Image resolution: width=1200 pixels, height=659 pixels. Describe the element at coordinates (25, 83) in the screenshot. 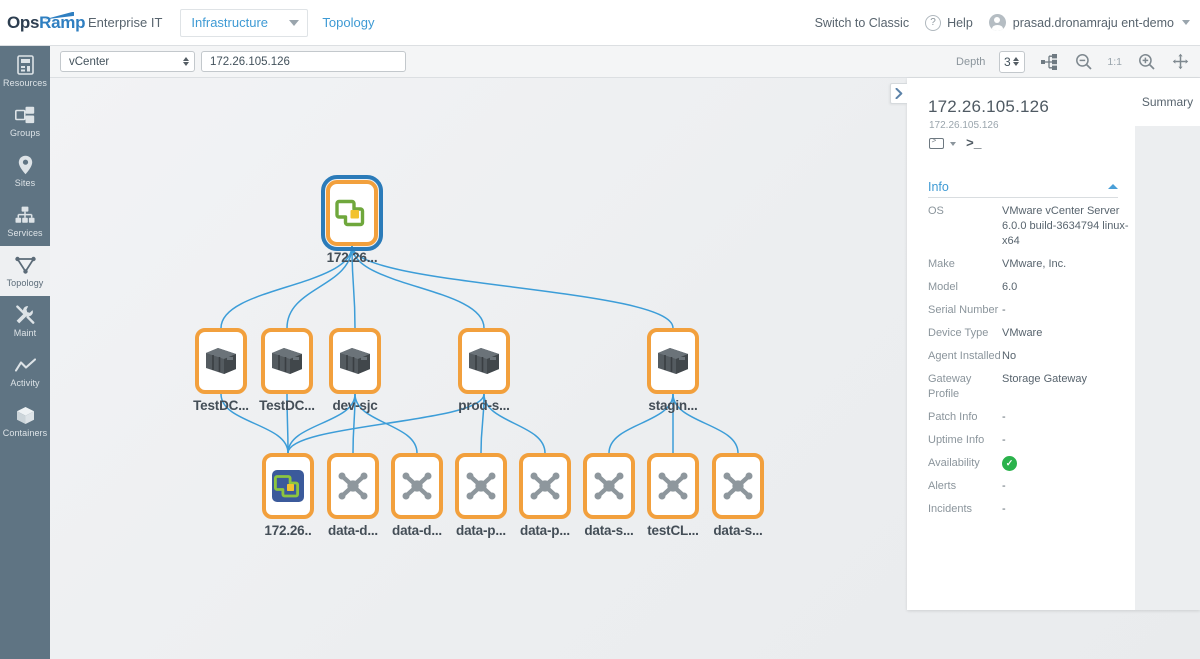

I see `sidebar-item-label: Resources` at that location.